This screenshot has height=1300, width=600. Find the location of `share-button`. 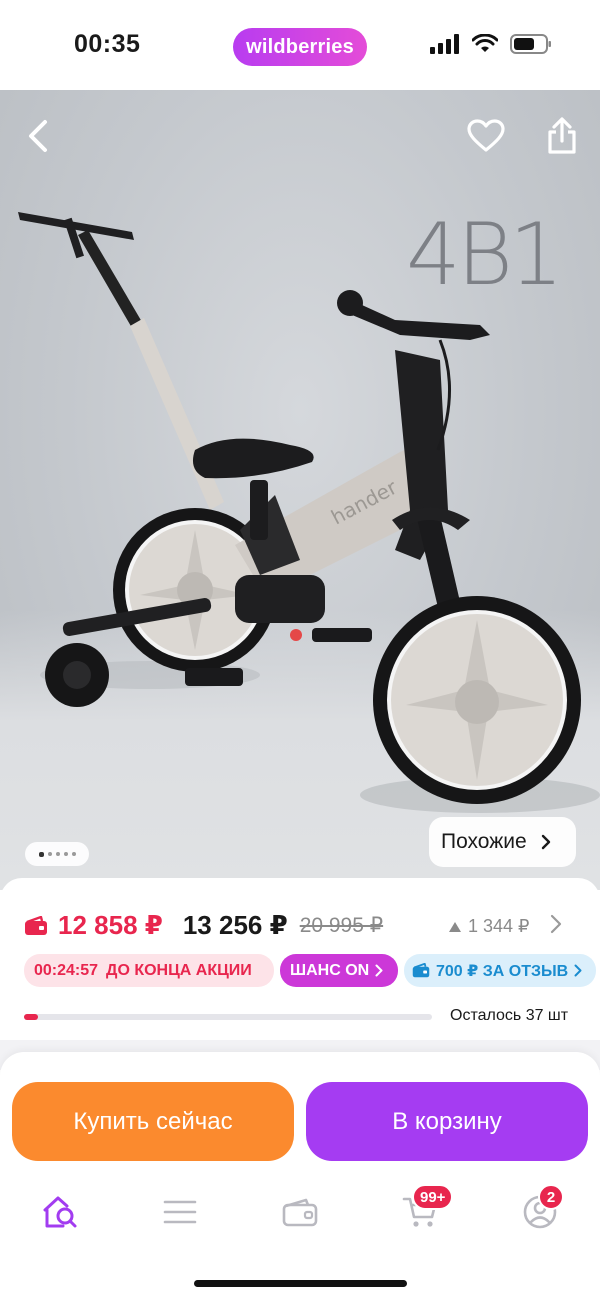

share-button is located at coordinates (562, 136).